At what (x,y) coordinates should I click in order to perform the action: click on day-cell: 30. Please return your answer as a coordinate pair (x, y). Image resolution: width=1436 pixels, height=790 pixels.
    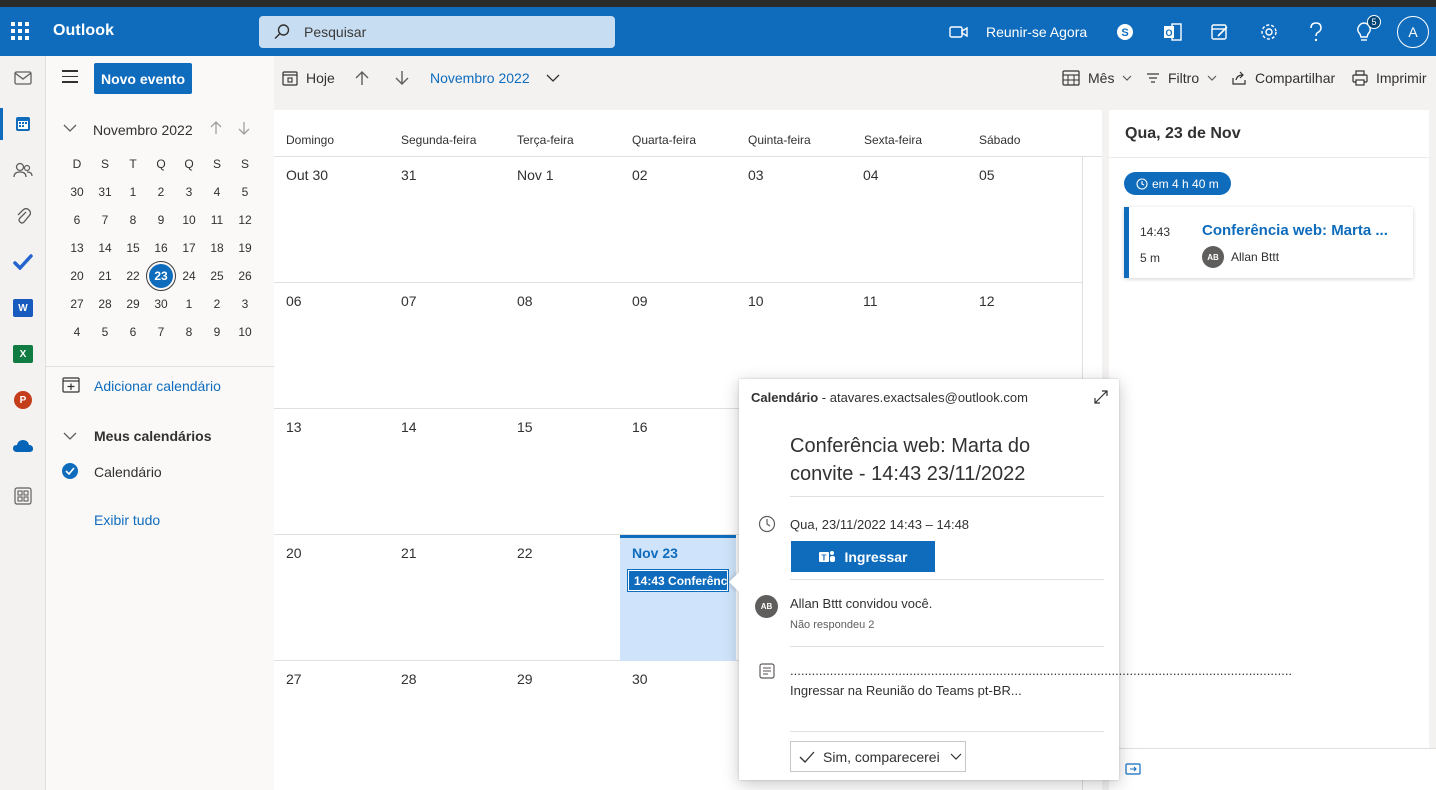
    Looking at the image, I should click on (678, 724).